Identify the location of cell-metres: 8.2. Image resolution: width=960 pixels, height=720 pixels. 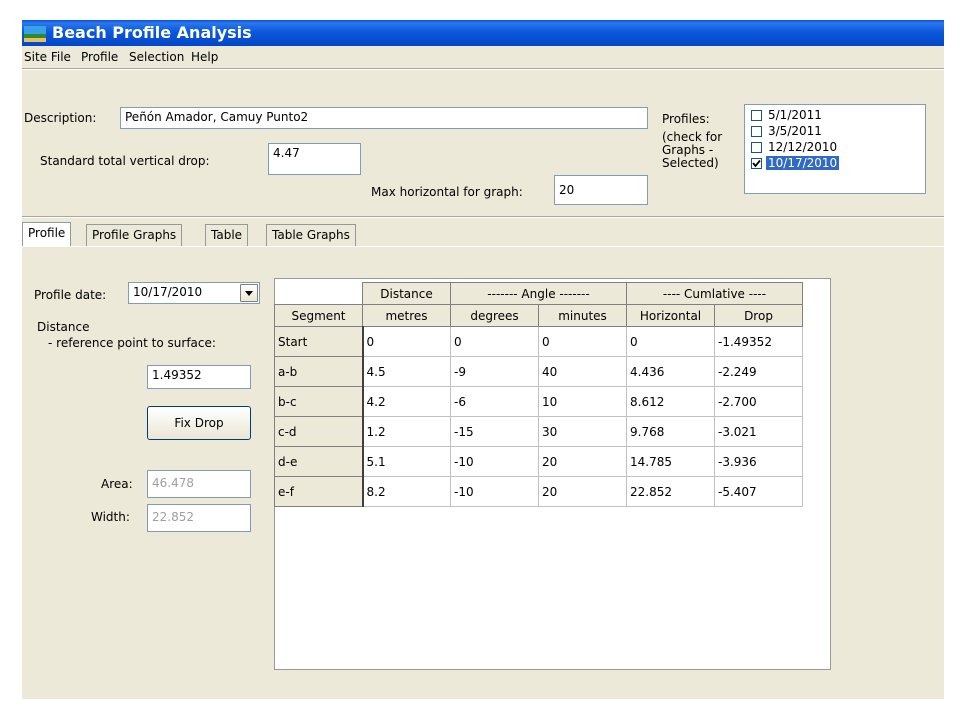
(406, 491).